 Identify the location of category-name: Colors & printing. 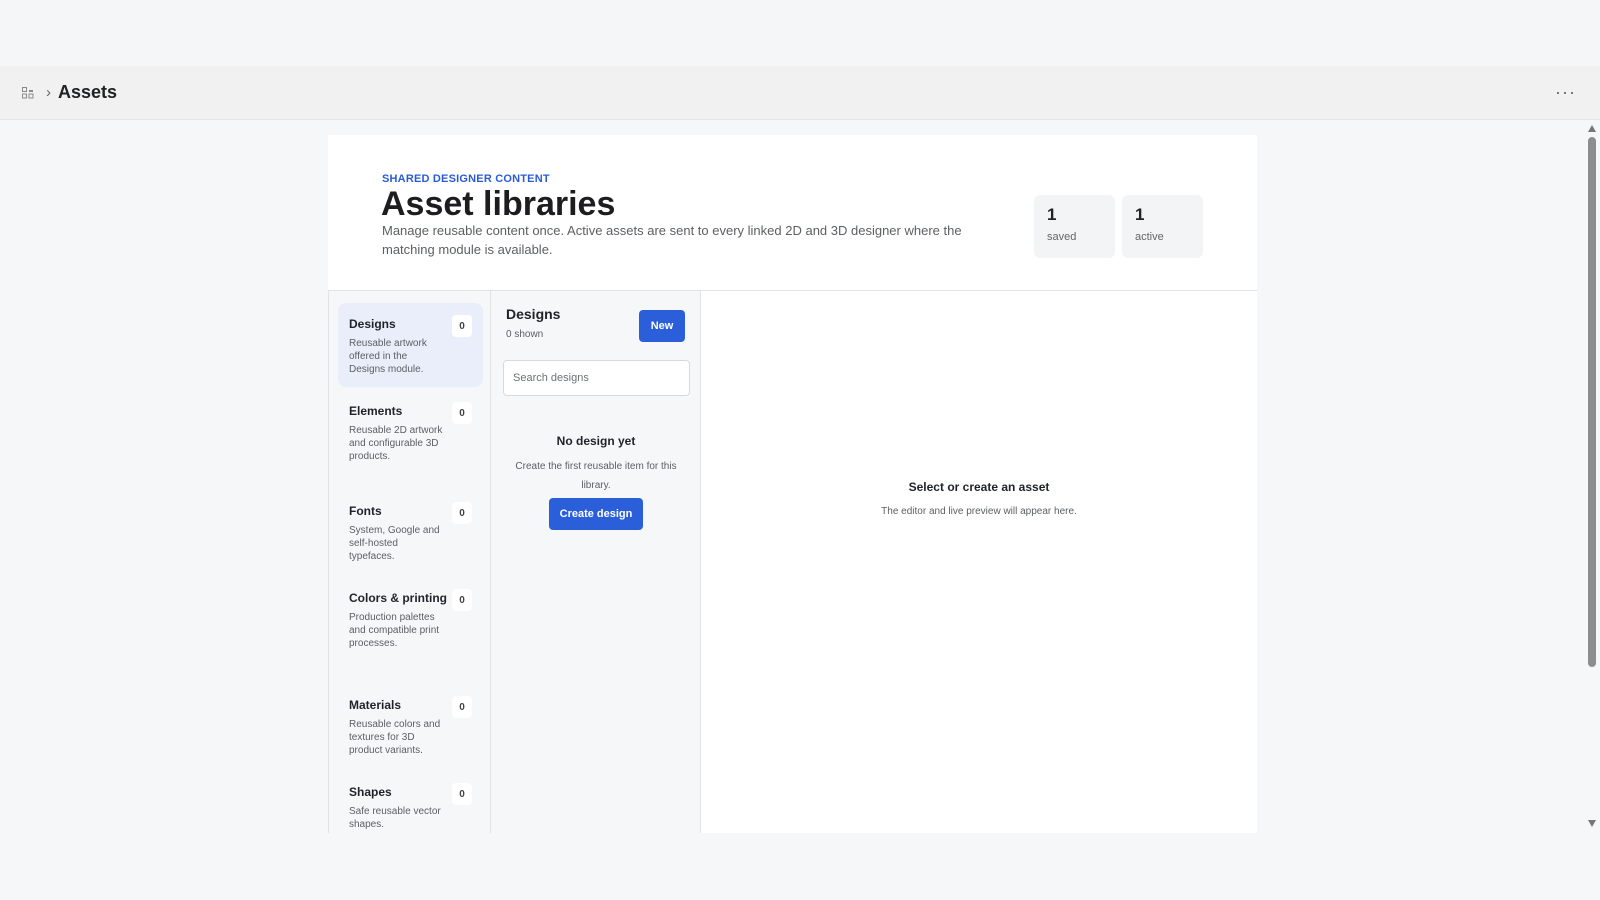
(398, 598).